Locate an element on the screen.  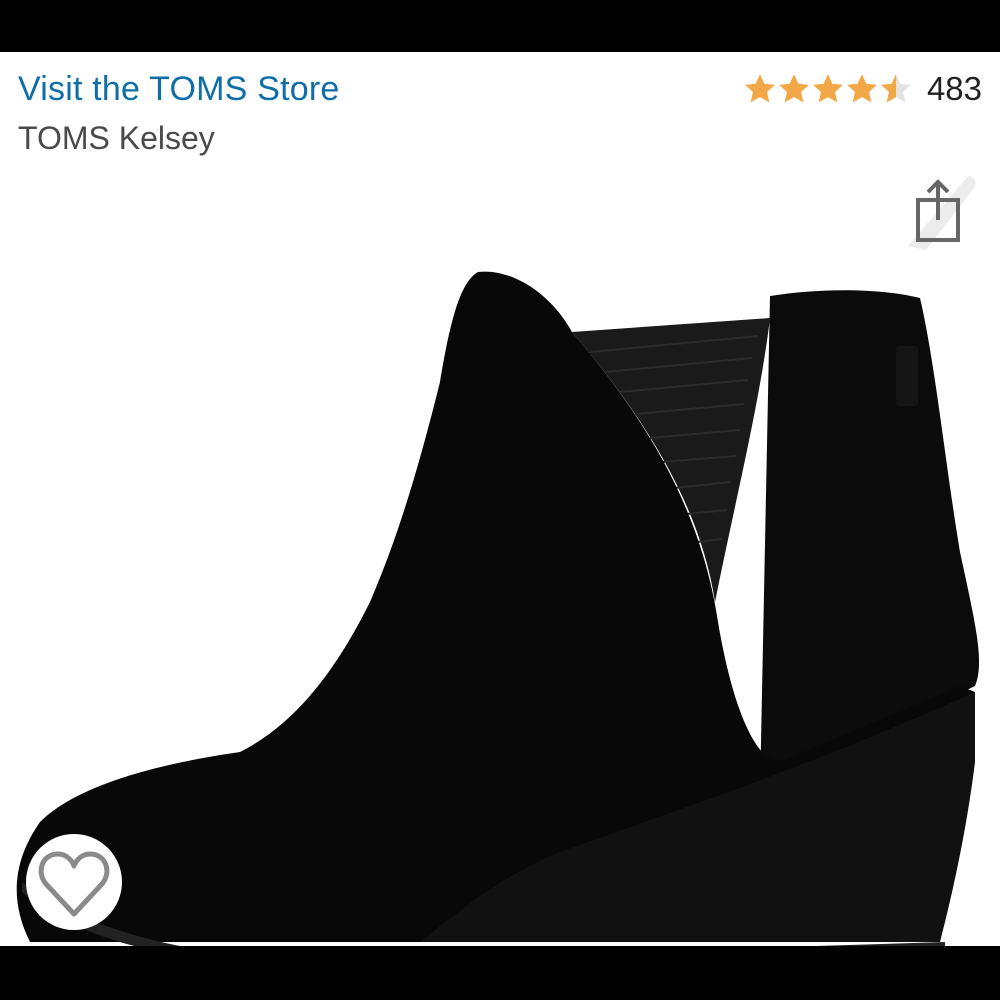
top-black-bar is located at coordinates (500, 26).